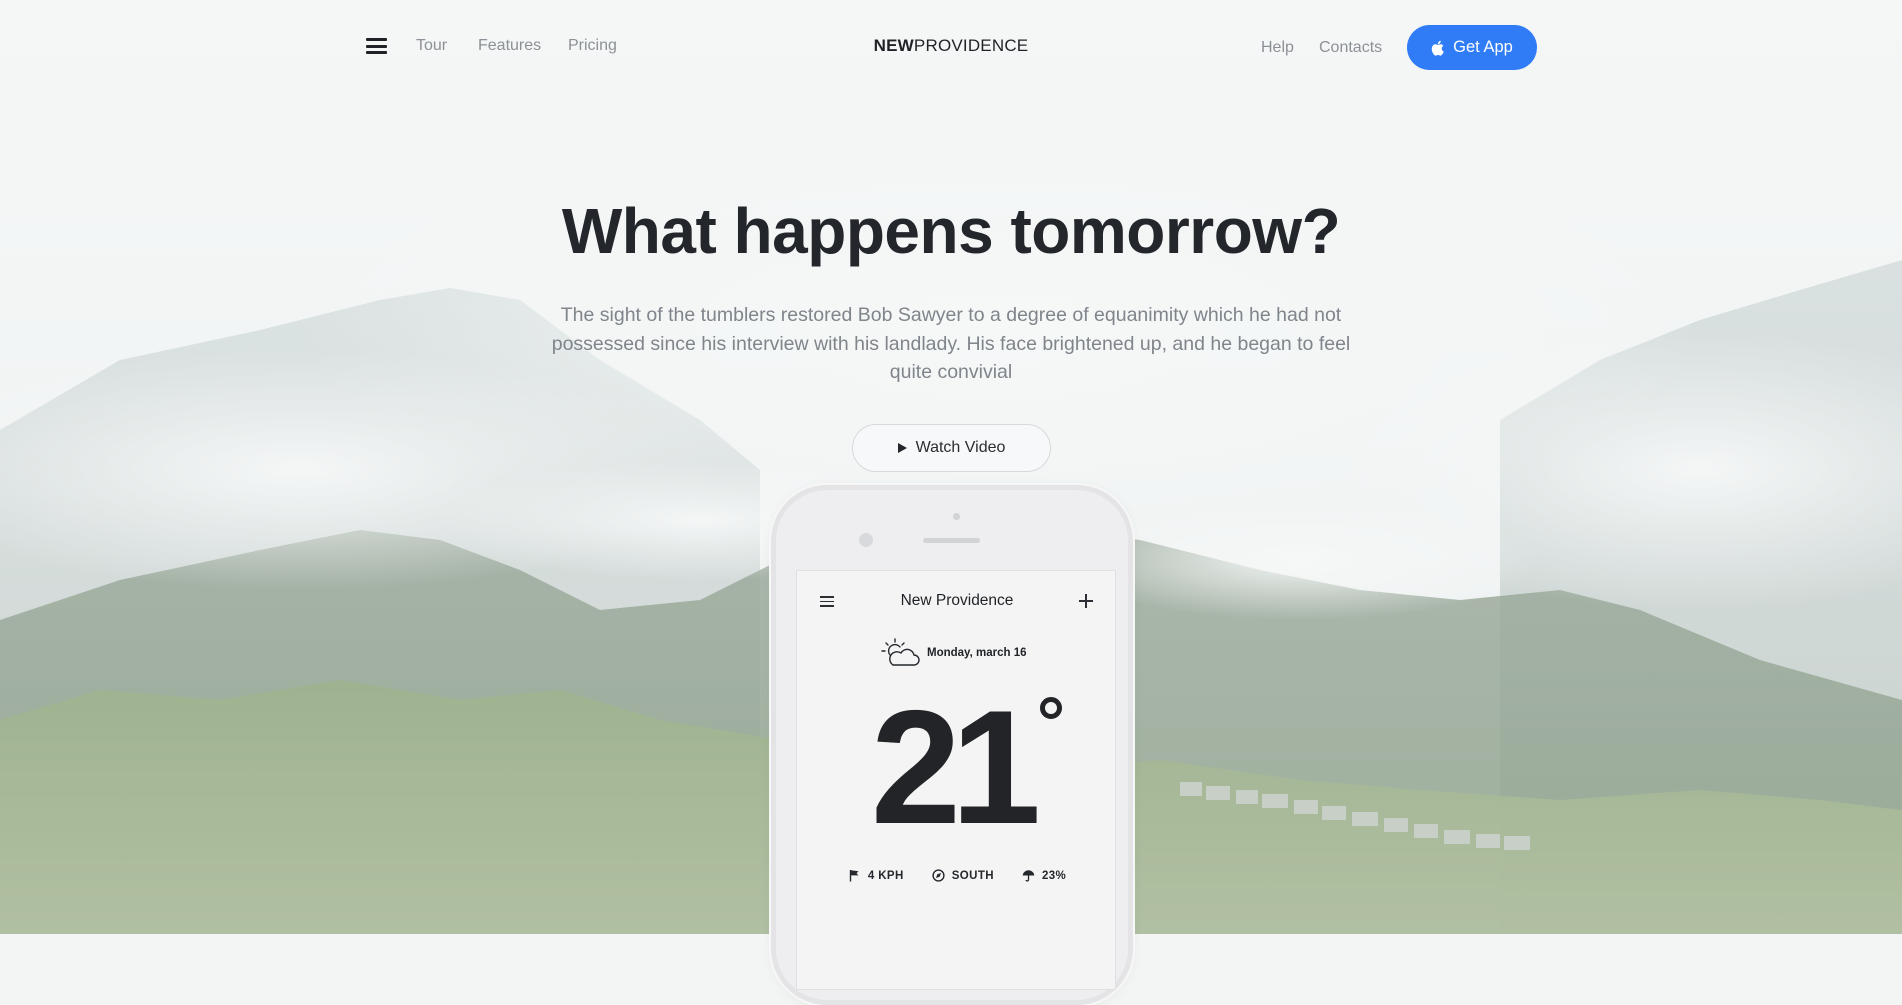 The height and width of the screenshot is (1005, 1902). What do you see at coordinates (592, 46) in the screenshot?
I see `nav-link-pricing: Pricing` at bounding box center [592, 46].